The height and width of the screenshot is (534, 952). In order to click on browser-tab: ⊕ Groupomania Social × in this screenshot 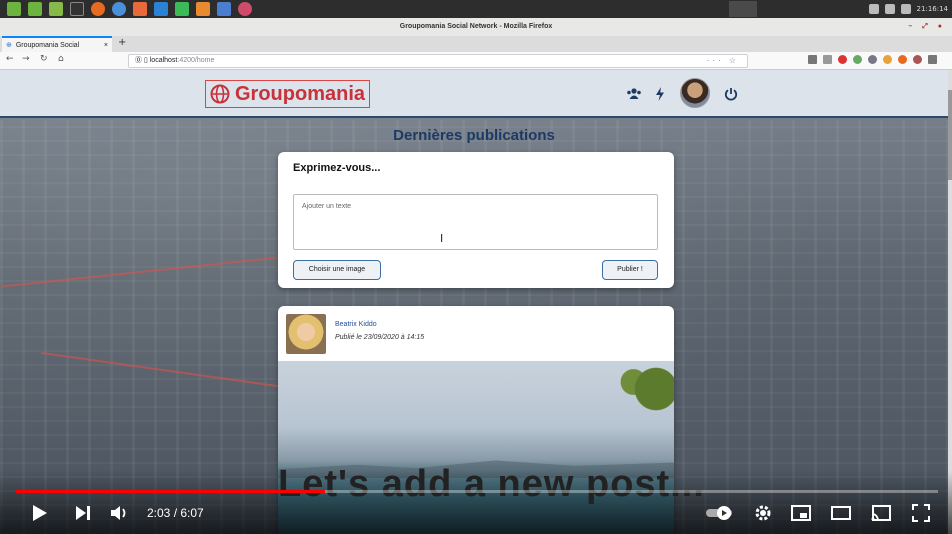, I will do `click(57, 44)`.